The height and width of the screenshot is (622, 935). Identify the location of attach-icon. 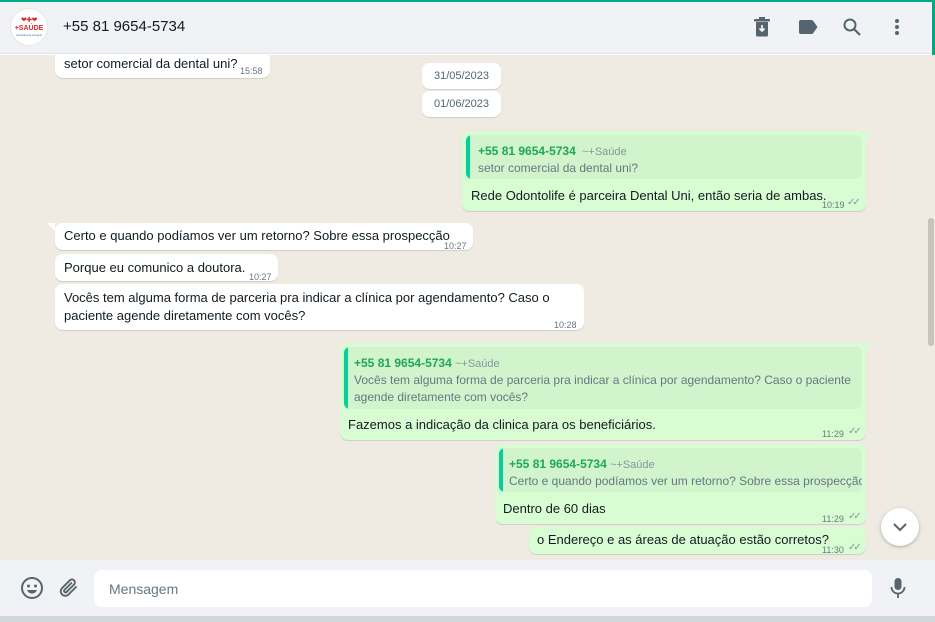
(69, 588).